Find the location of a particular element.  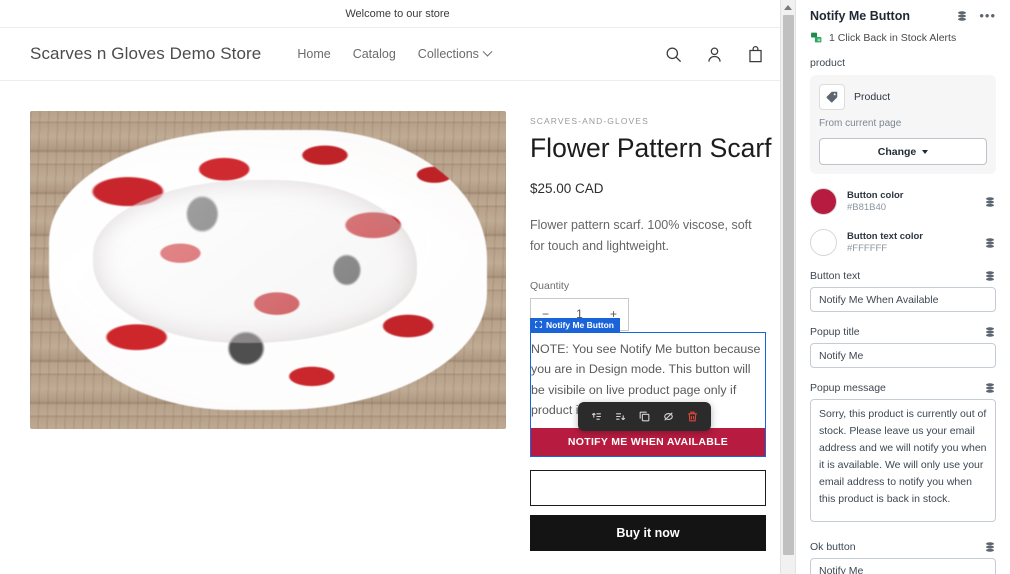

popup-message-textarea is located at coordinates (903, 460).